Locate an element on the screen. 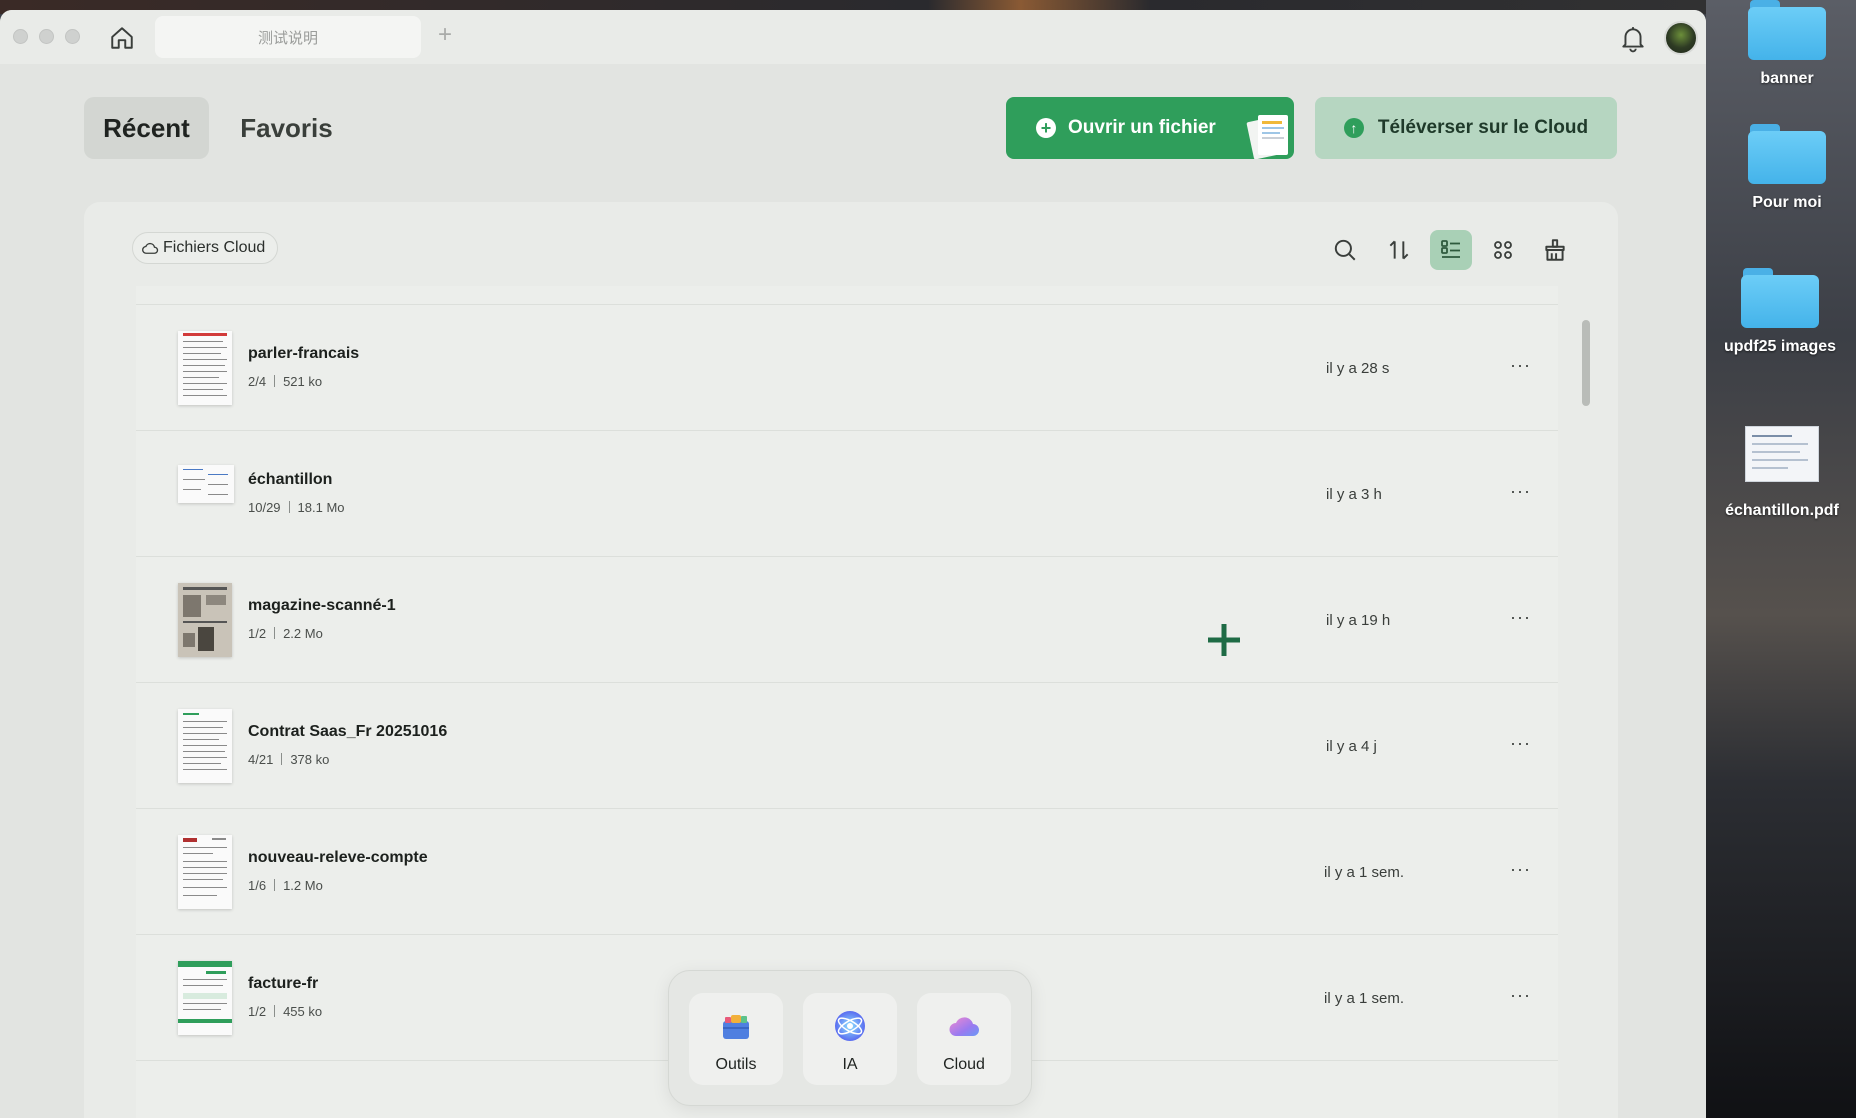  file-meta: 2/4 521 ko is located at coordinates (285, 381).